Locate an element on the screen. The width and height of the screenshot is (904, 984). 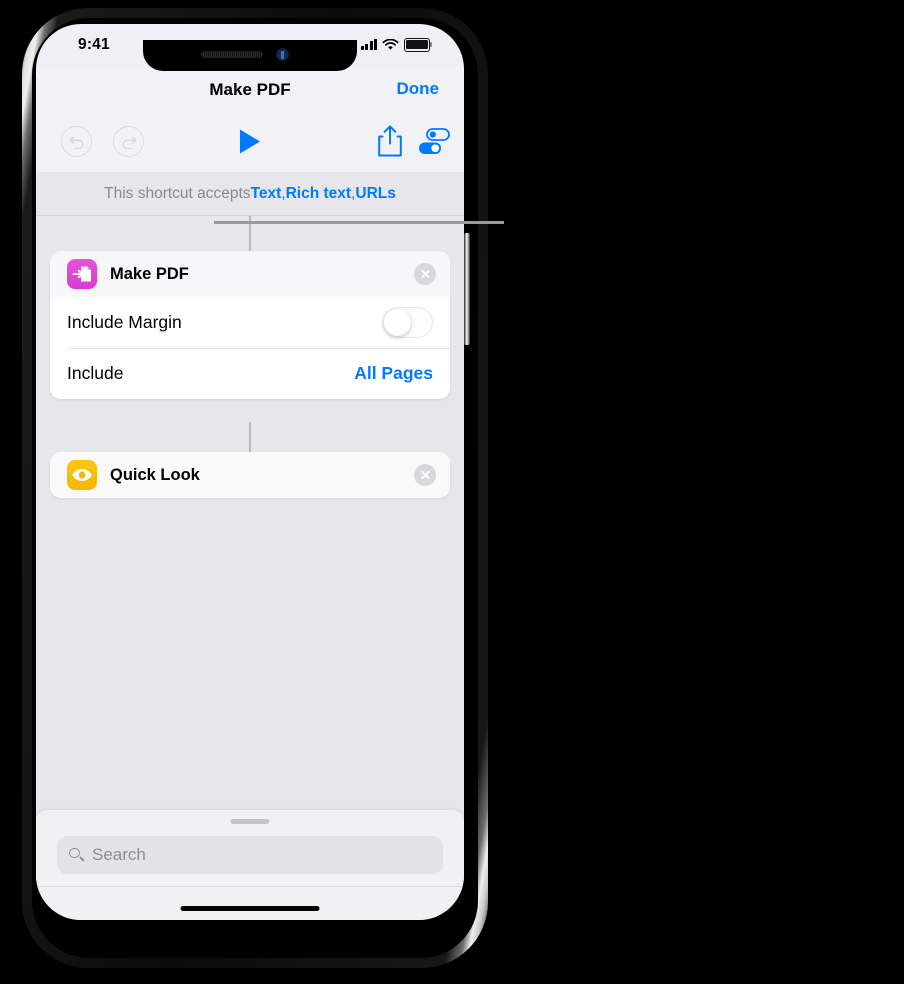
status-bar-time: 9:41 is located at coordinates (94, 44).